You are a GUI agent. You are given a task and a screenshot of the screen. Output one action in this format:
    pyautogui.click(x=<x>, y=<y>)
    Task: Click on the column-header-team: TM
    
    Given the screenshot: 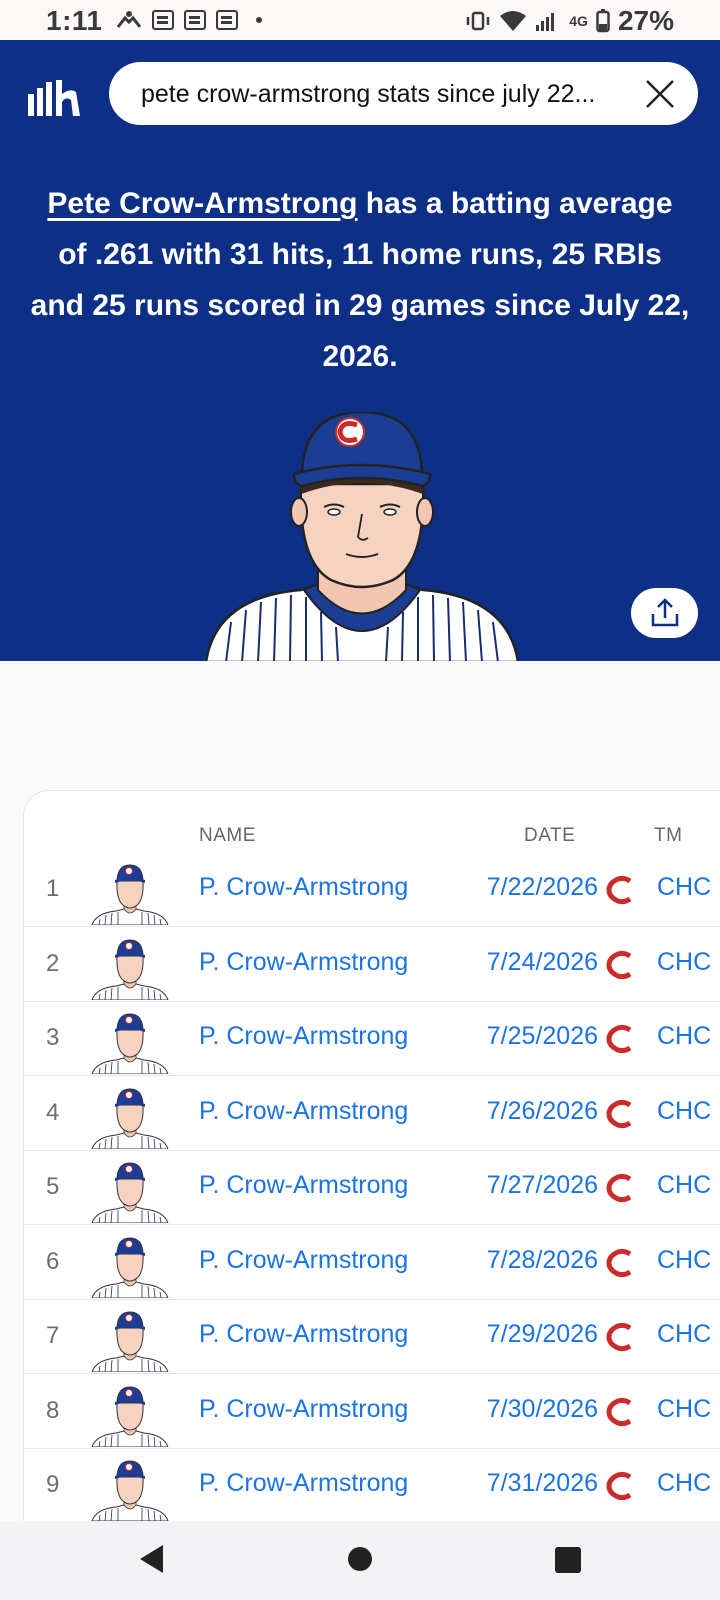 What is the action you would take?
    pyautogui.click(x=668, y=836)
    